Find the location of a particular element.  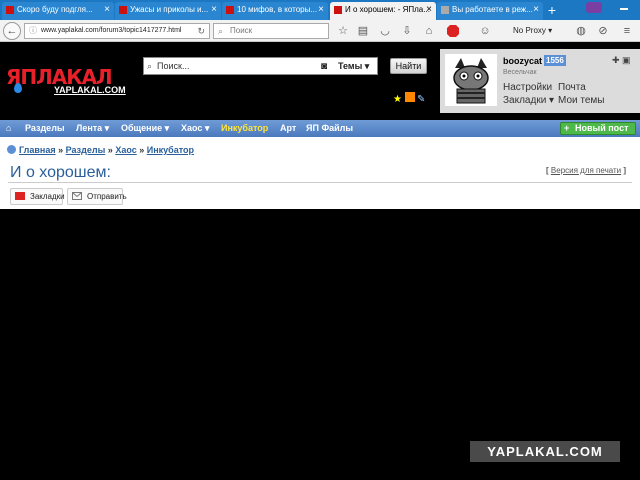

shield-icon: ⊘ is located at coordinates (603, 31).